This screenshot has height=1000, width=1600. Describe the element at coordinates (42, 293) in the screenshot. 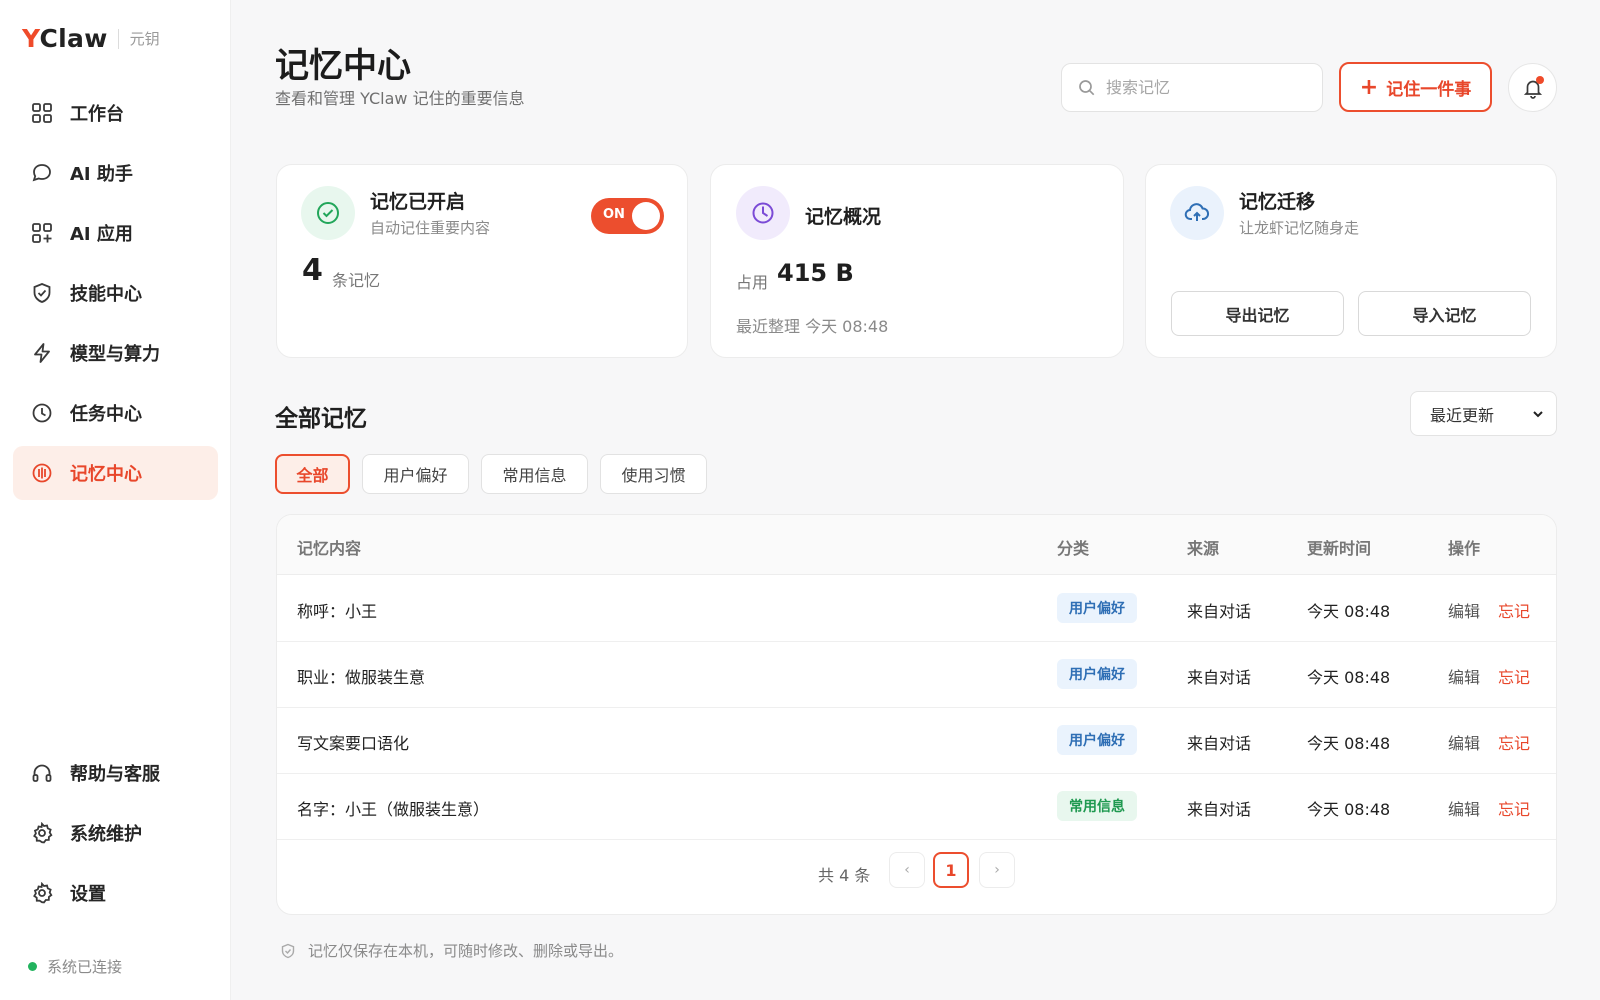

I see `shield-icon` at that location.